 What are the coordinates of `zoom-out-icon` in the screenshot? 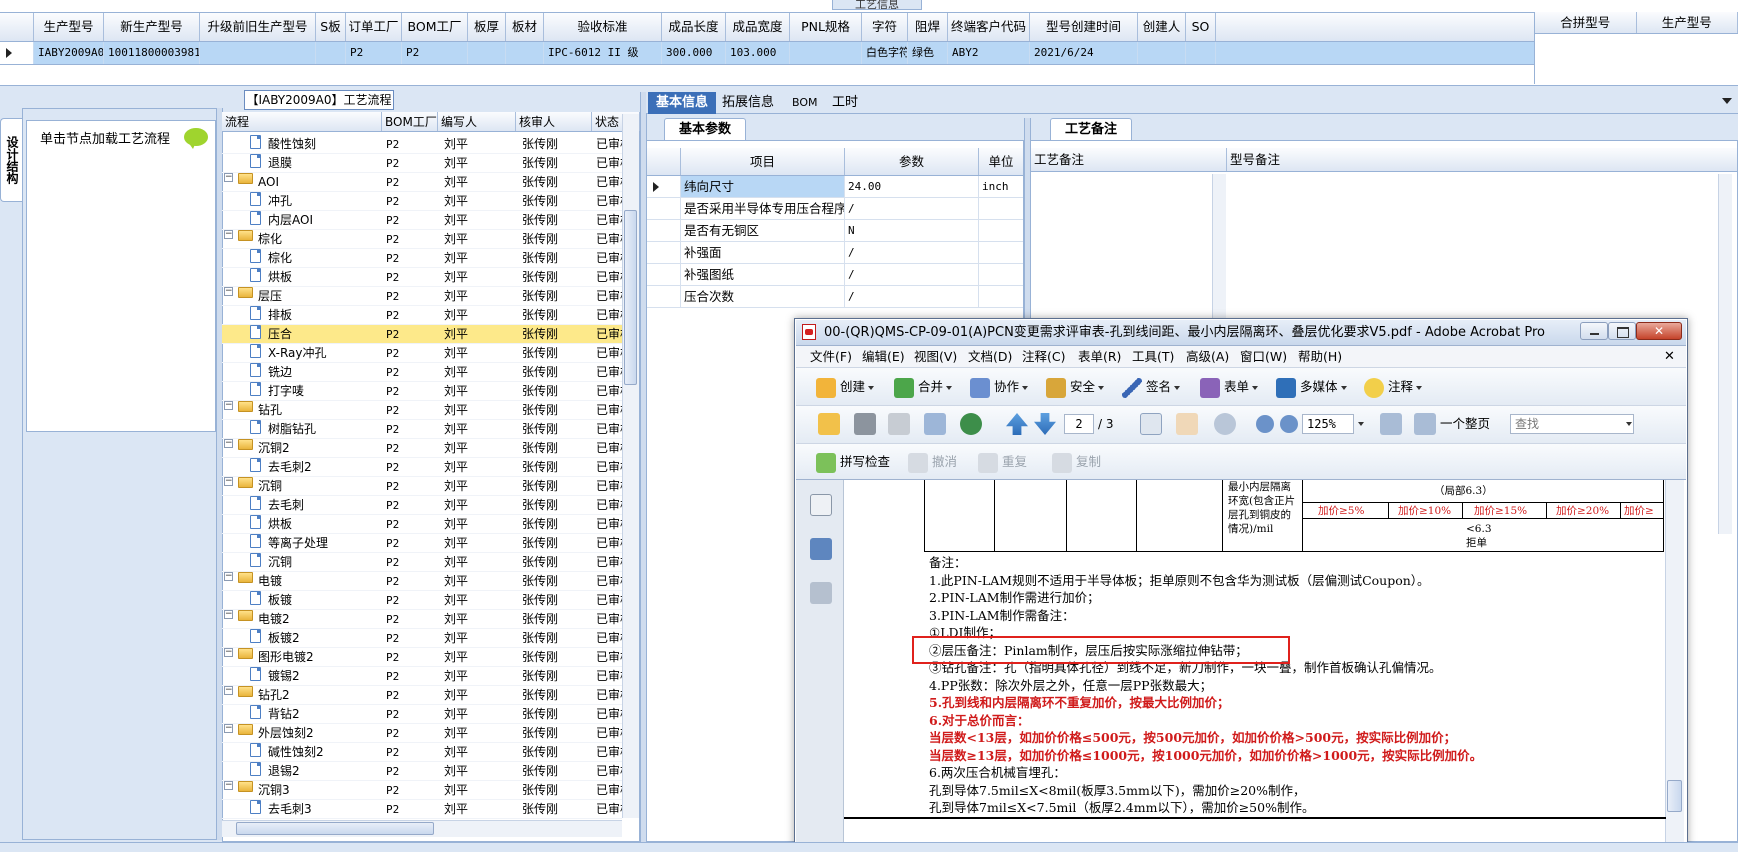 It's located at (1265, 424).